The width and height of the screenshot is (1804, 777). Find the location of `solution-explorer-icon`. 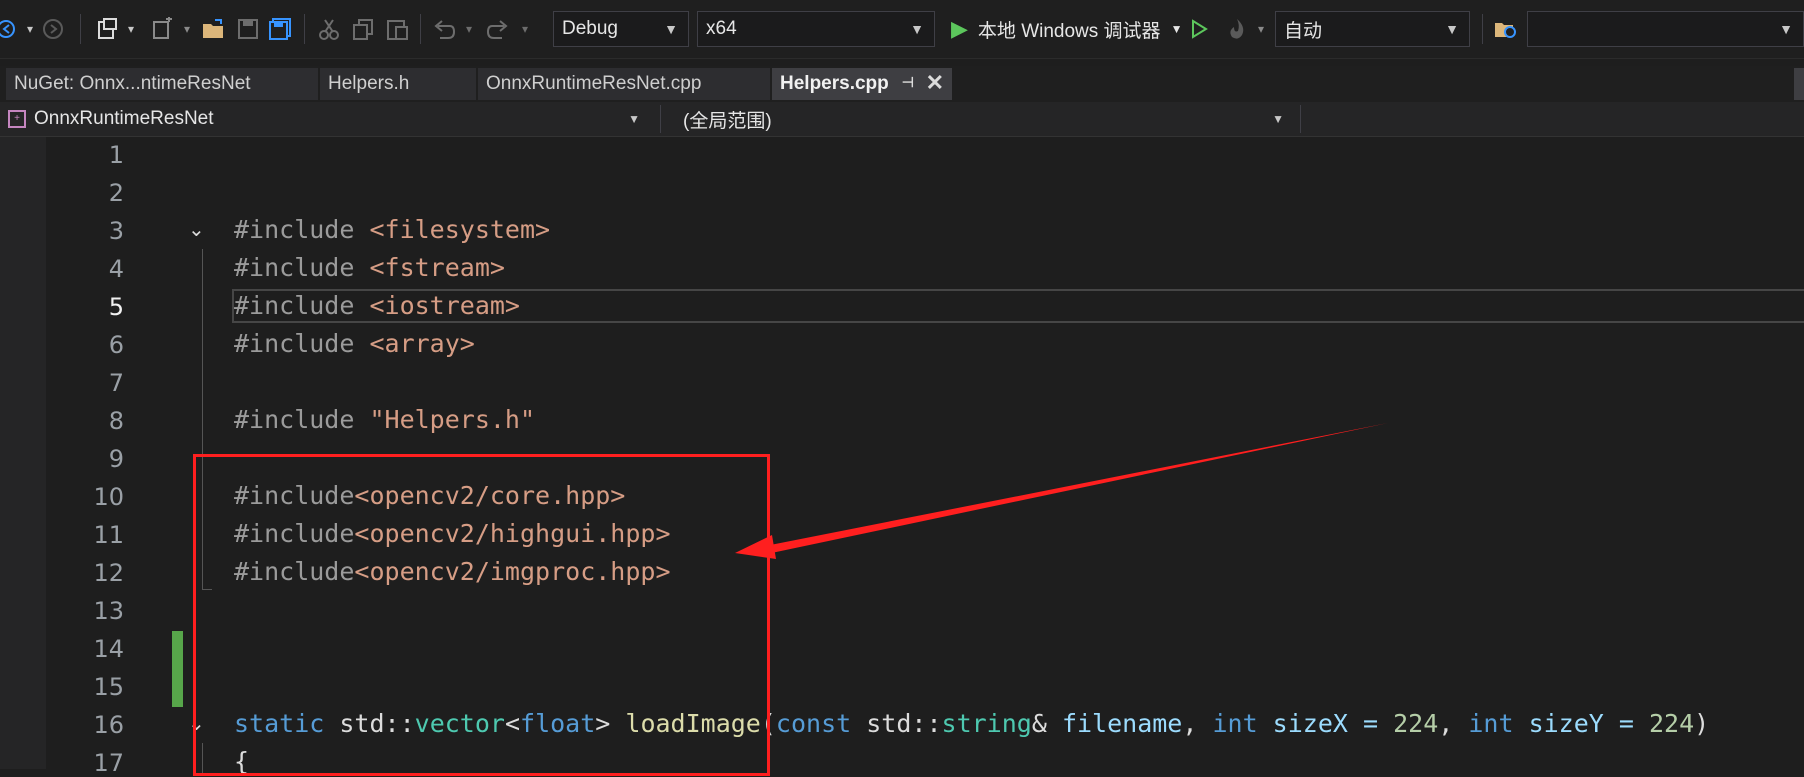

solution-explorer-icon is located at coordinates (108, 29).